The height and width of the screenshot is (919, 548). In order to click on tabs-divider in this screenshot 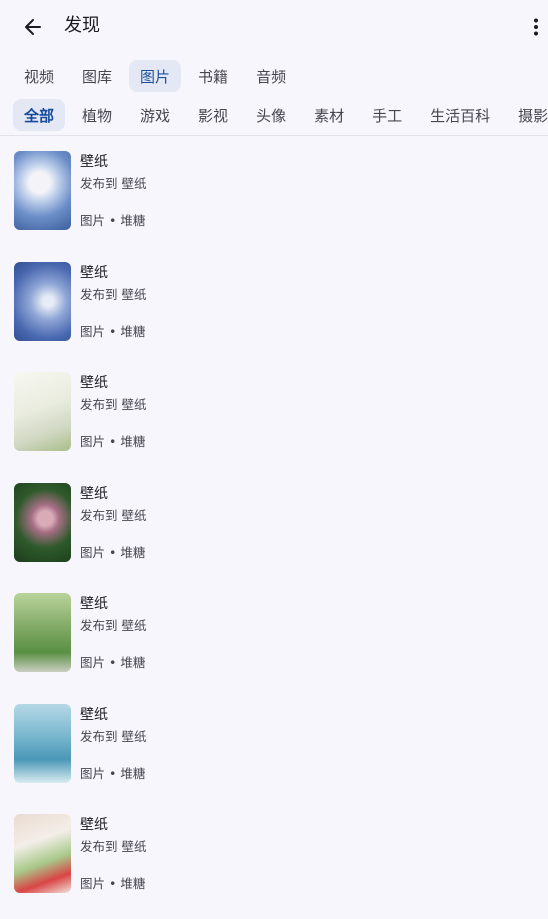, I will do `click(274, 135)`.